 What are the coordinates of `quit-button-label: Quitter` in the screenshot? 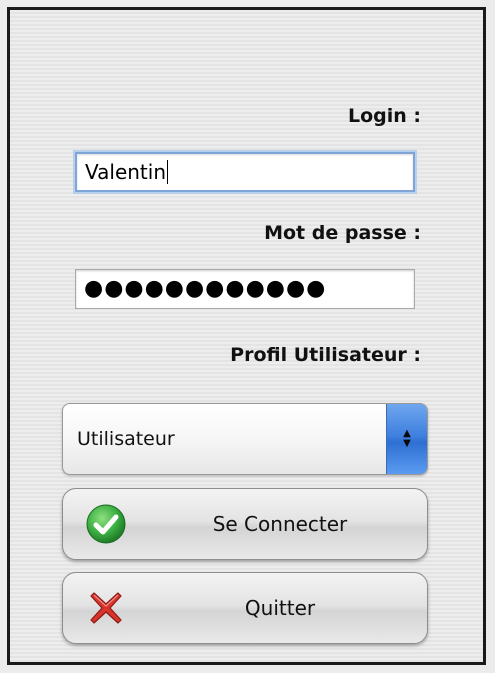 It's located at (280, 608).